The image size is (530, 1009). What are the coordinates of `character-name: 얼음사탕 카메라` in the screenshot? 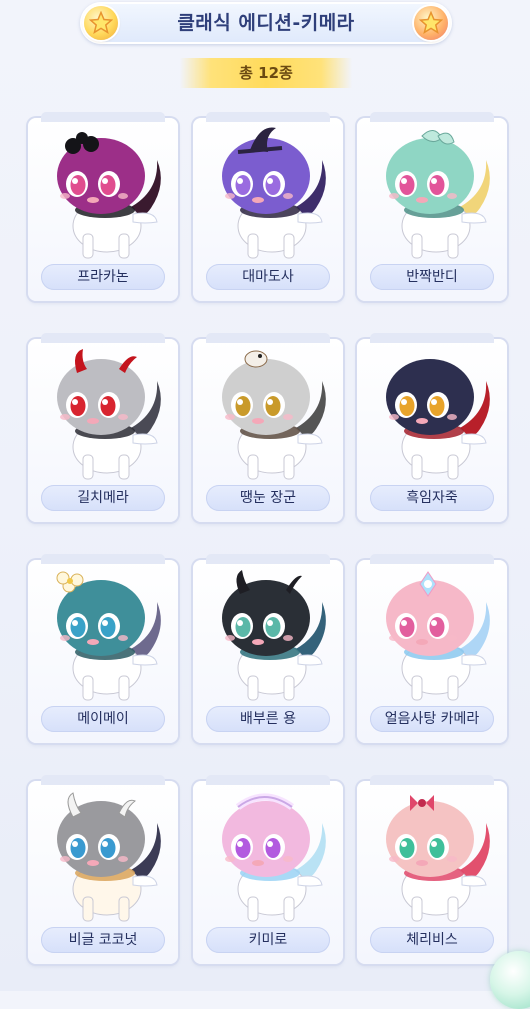 It's located at (432, 719).